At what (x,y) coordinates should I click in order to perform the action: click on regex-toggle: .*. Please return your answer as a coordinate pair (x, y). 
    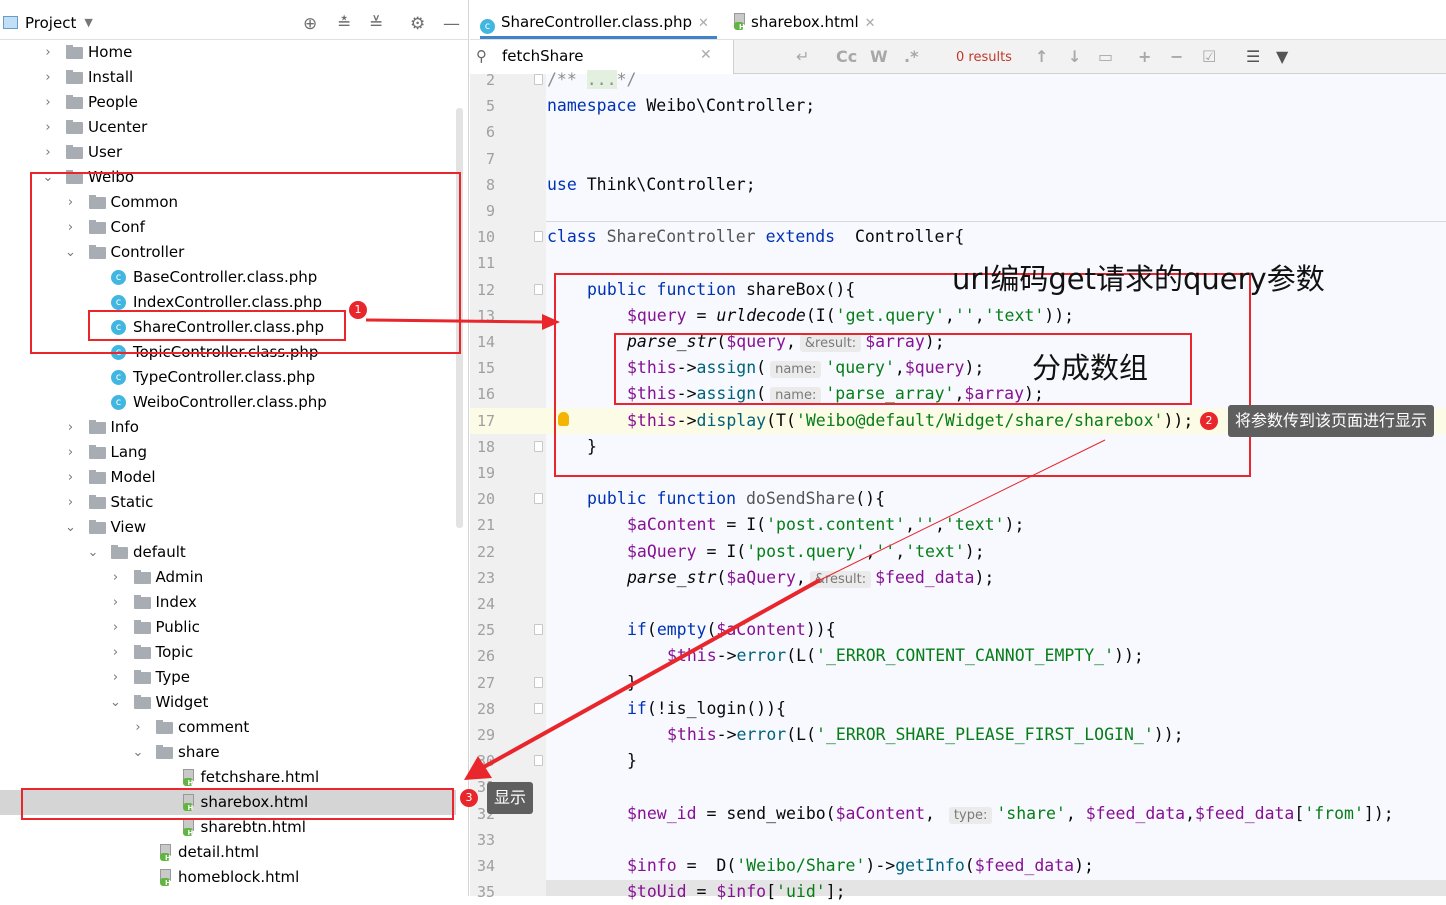
    Looking at the image, I should click on (911, 56).